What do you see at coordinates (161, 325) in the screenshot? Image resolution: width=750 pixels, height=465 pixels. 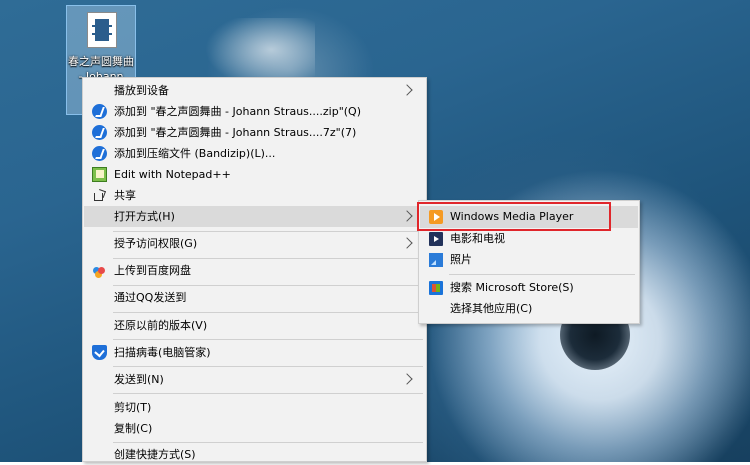 I see `menu-item-label: 还原以前的版本(V)` at bounding box center [161, 325].